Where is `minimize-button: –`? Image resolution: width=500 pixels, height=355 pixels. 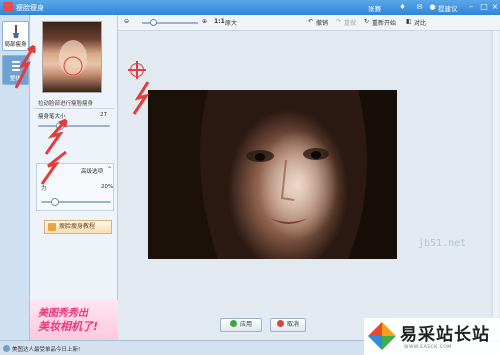 minimize-button: – is located at coordinates (471, 7).